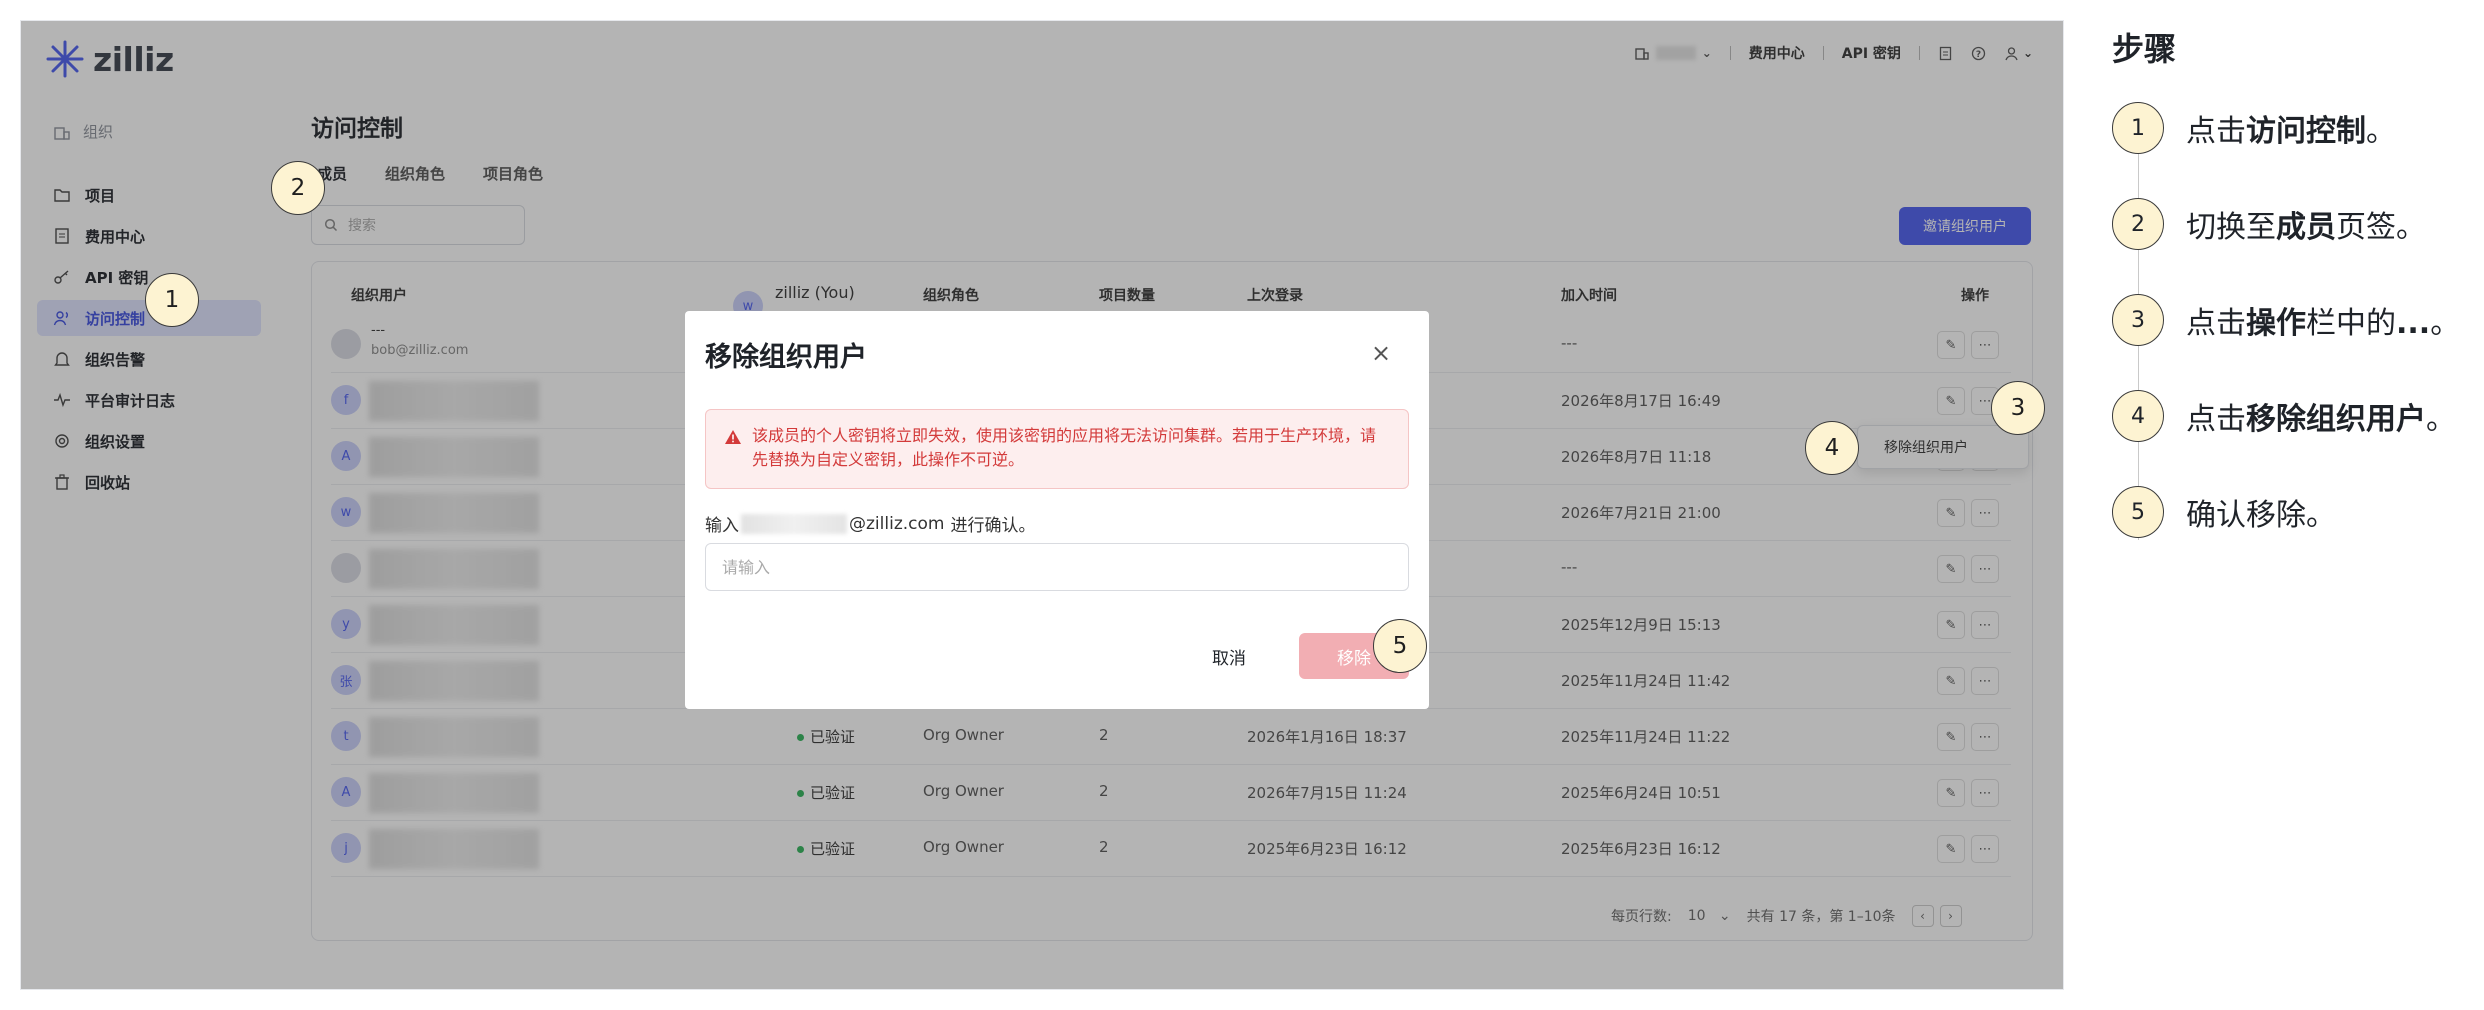  Describe the element at coordinates (2138, 128) in the screenshot. I see `step-number: 1` at that location.